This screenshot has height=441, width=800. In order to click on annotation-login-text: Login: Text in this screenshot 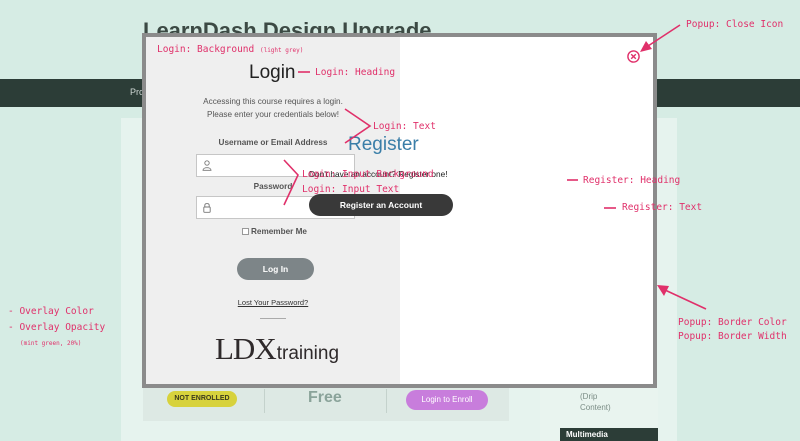, I will do `click(404, 126)`.